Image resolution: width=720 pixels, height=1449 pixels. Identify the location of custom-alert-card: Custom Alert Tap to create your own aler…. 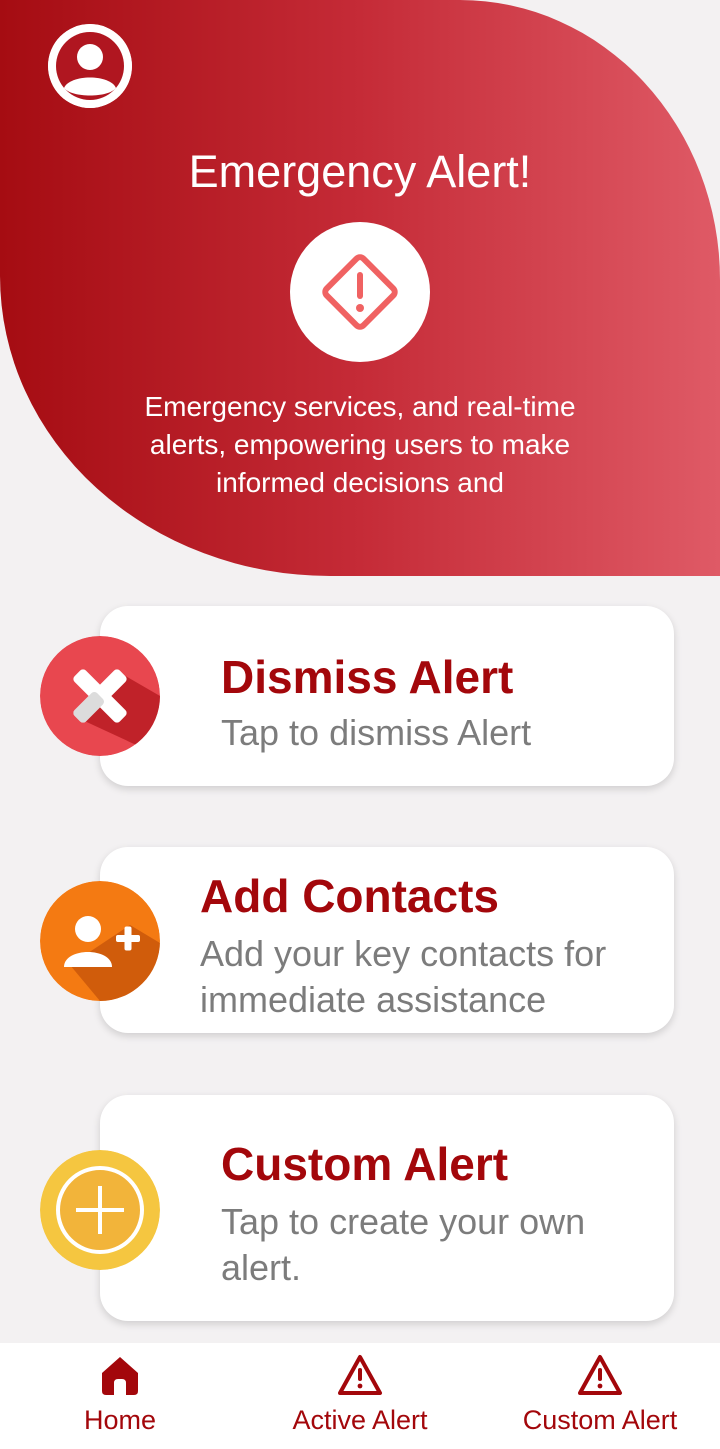
(387, 1208).